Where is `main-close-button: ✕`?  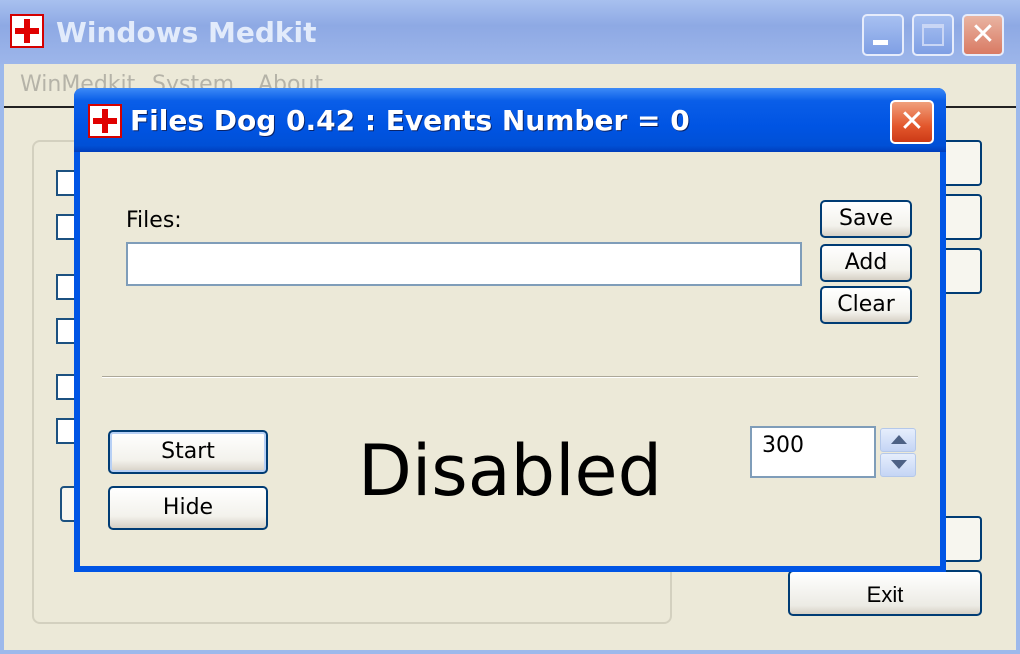 main-close-button: ✕ is located at coordinates (983, 35).